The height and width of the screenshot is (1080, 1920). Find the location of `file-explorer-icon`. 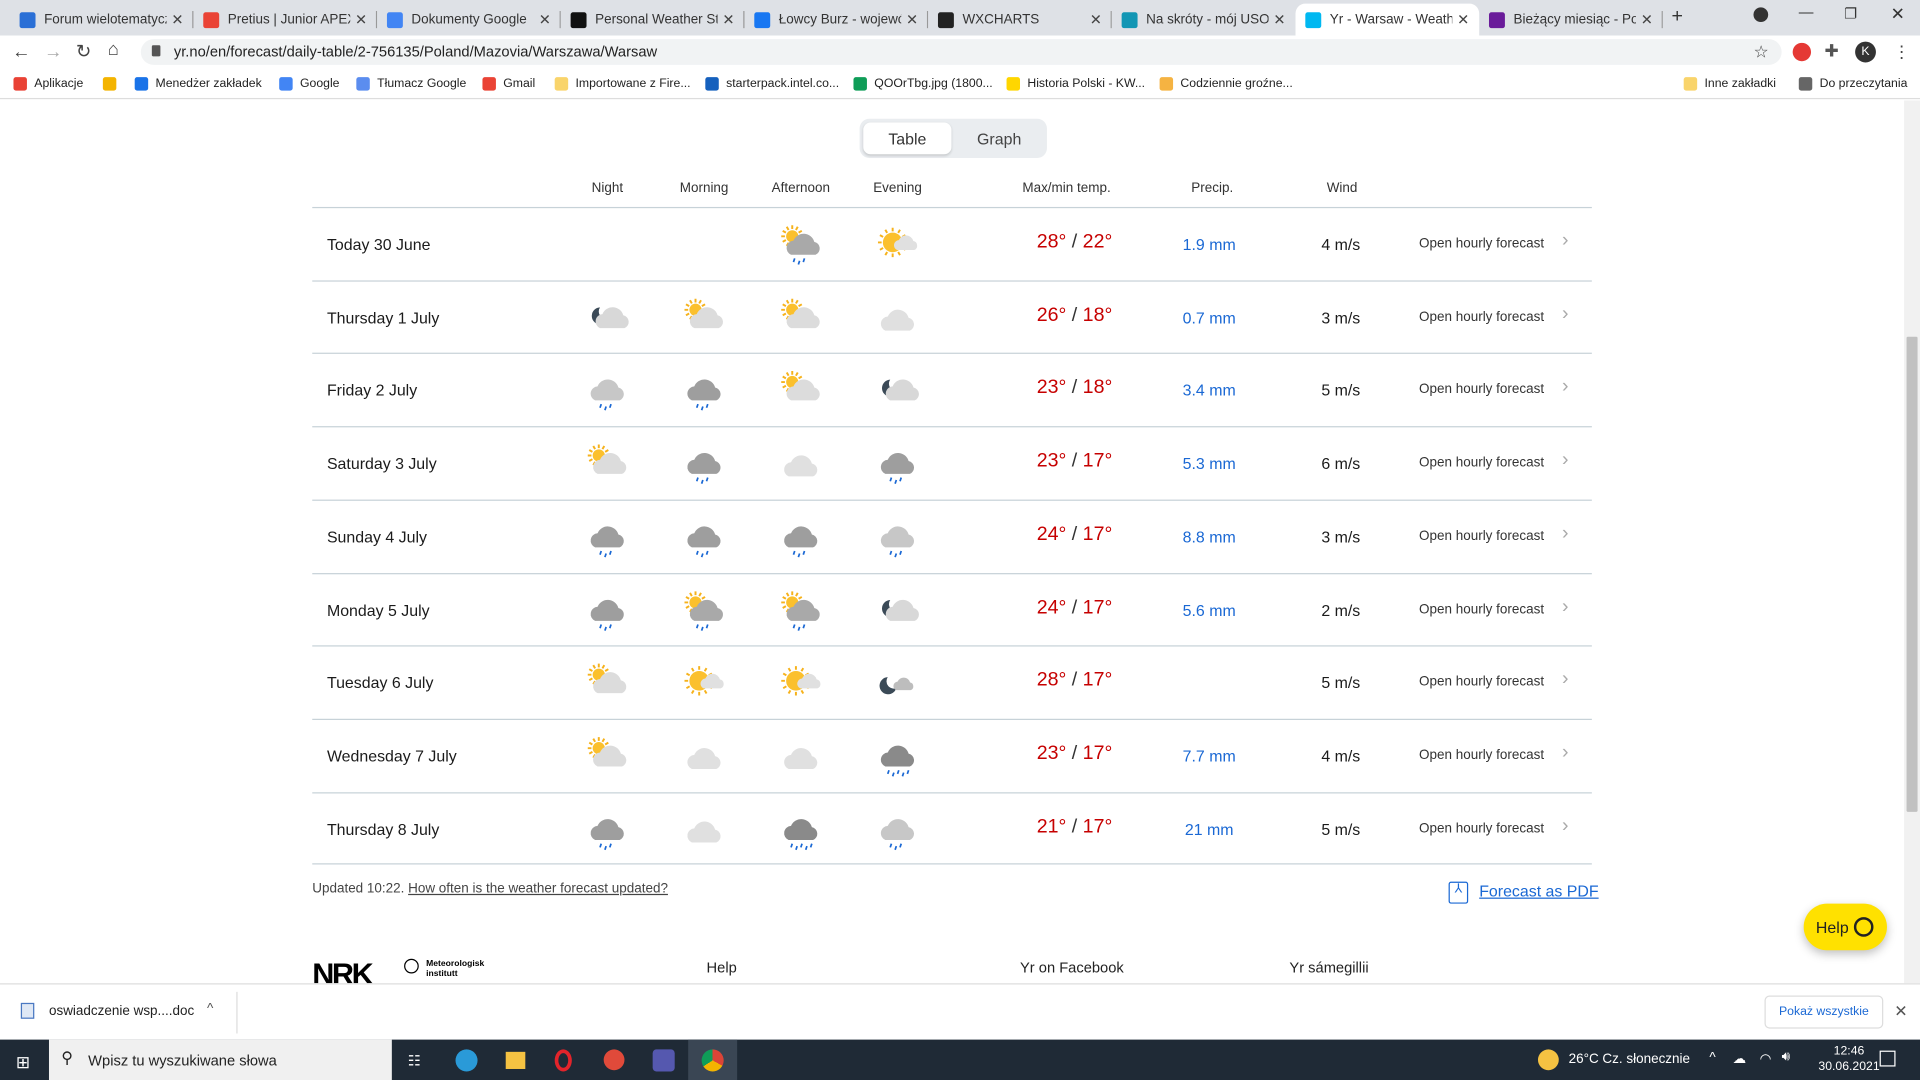

file-explorer-icon is located at coordinates (515, 1060).